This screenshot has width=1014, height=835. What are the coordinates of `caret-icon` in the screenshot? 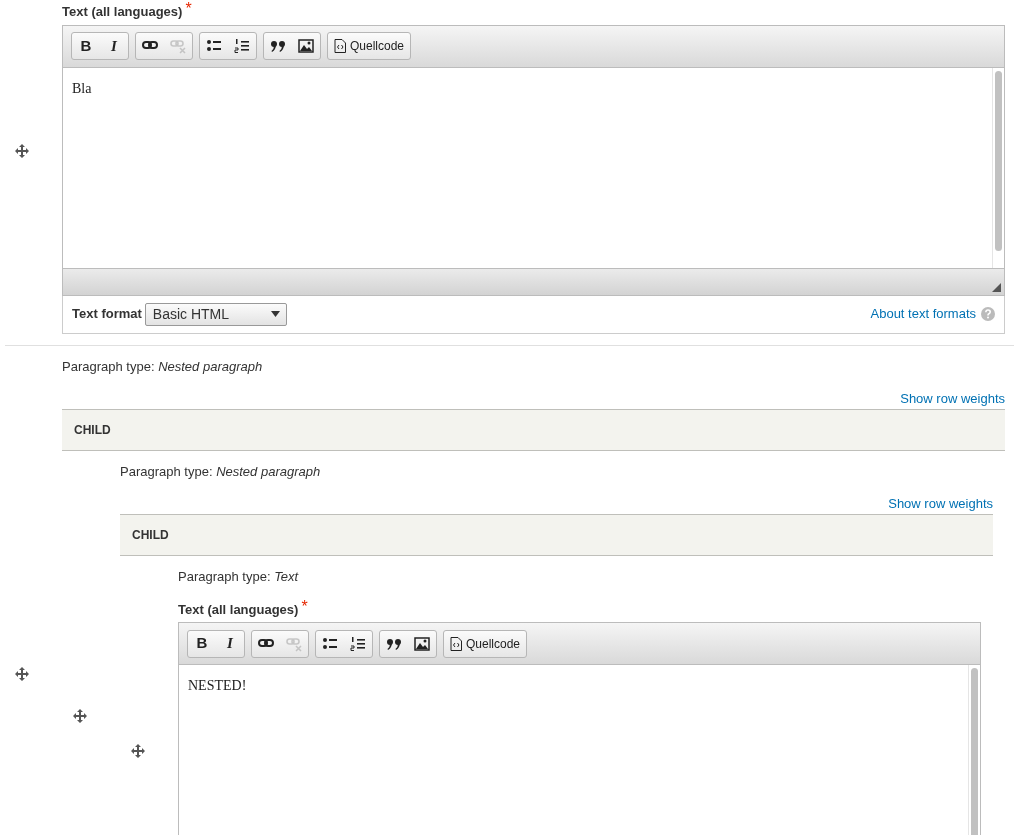 It's located at (275, 314).